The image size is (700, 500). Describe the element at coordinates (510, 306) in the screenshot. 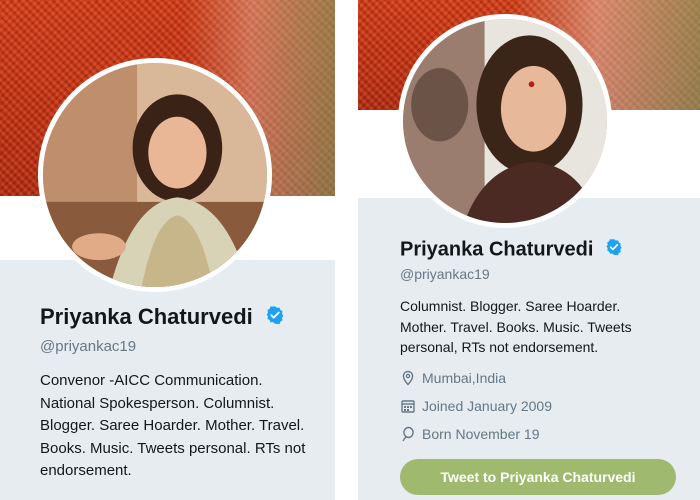

I see `bio-line: Columnist. Blogger. Saree Hoarder.` at that location.